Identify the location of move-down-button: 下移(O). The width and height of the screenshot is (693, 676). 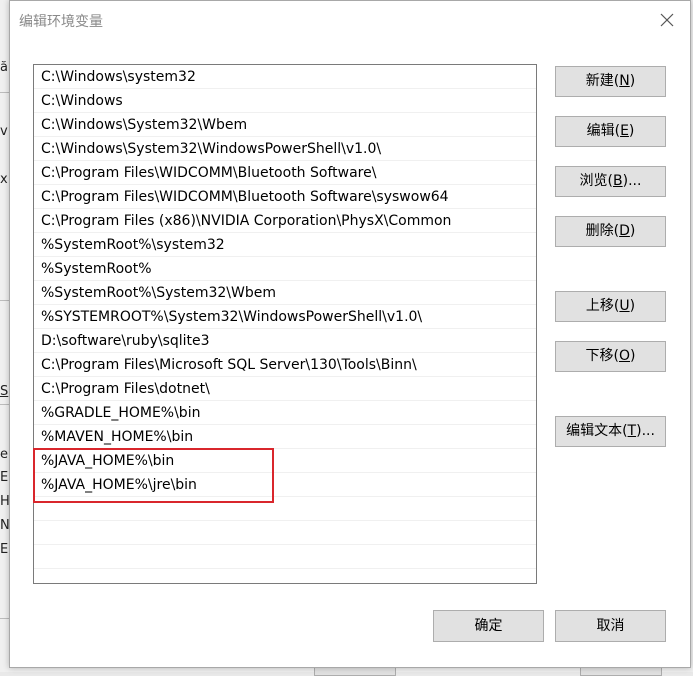
(610, 356).